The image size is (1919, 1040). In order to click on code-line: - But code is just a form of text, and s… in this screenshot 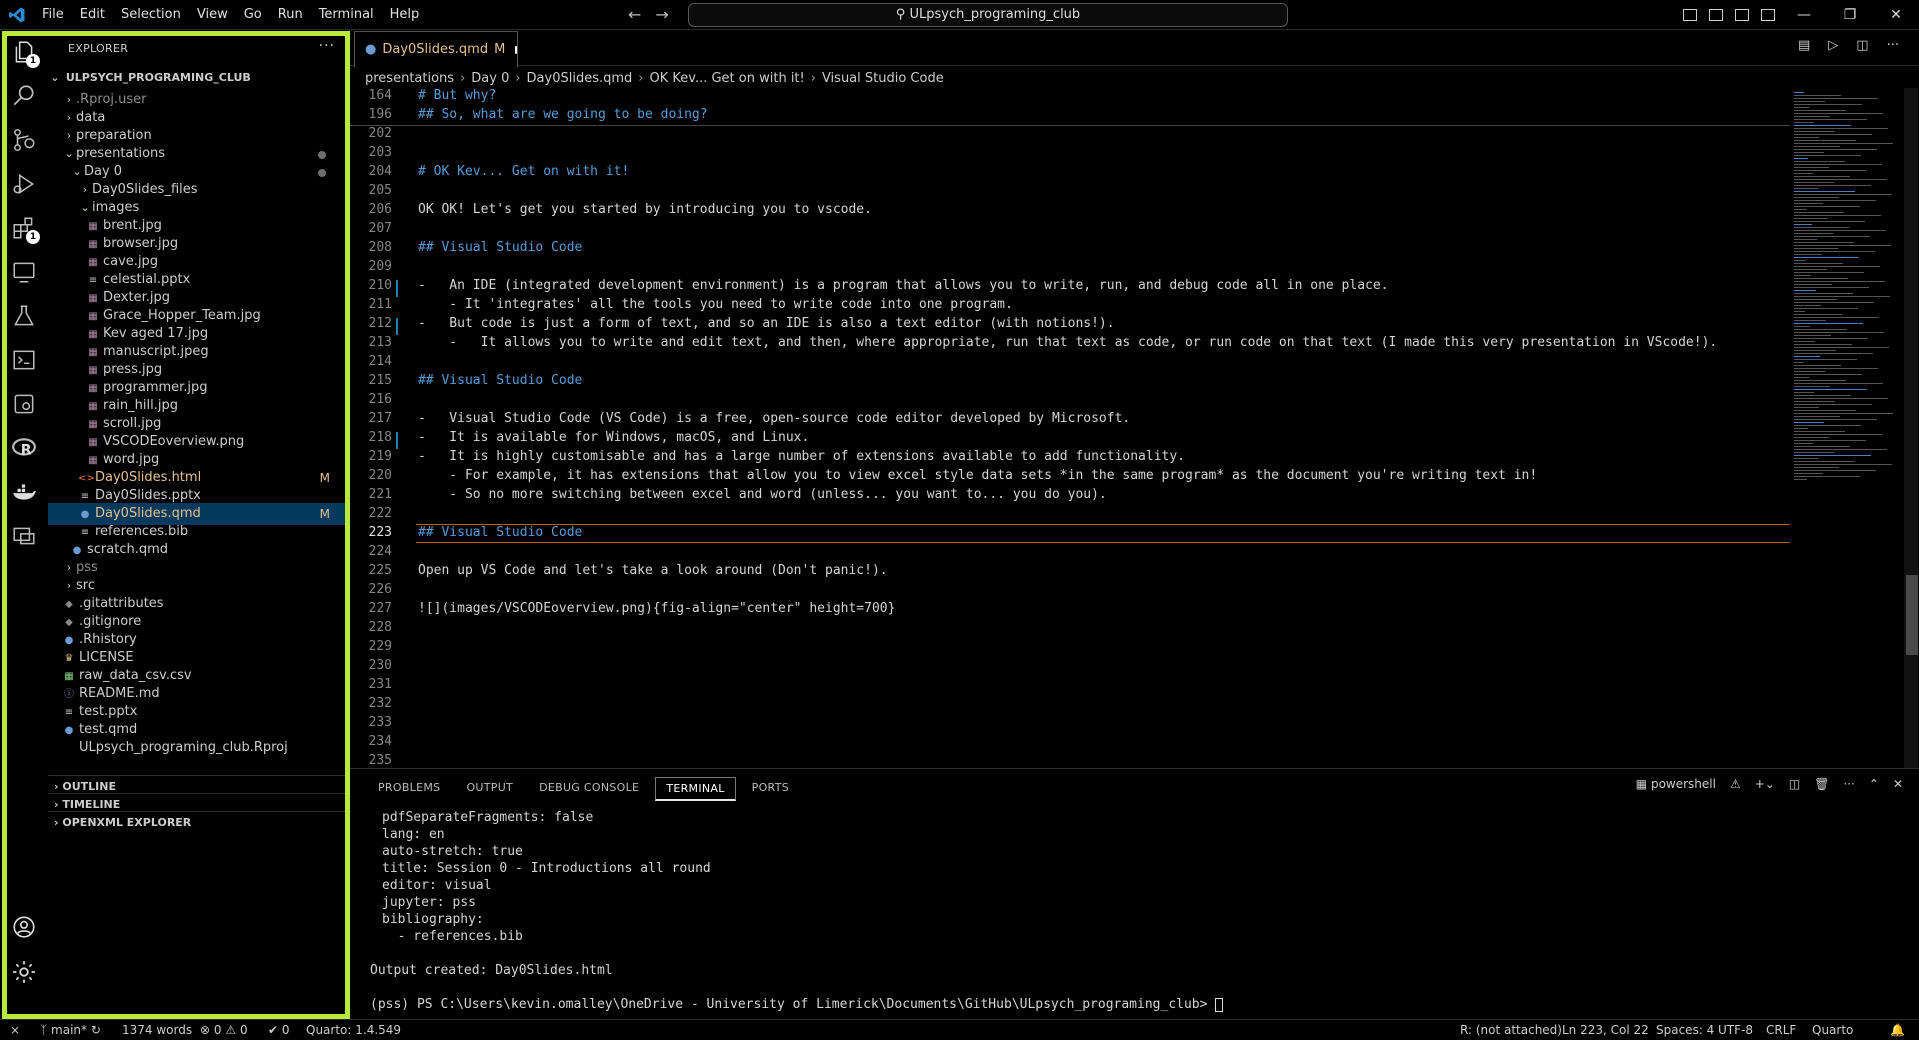, I will do `click(766, 323)`.